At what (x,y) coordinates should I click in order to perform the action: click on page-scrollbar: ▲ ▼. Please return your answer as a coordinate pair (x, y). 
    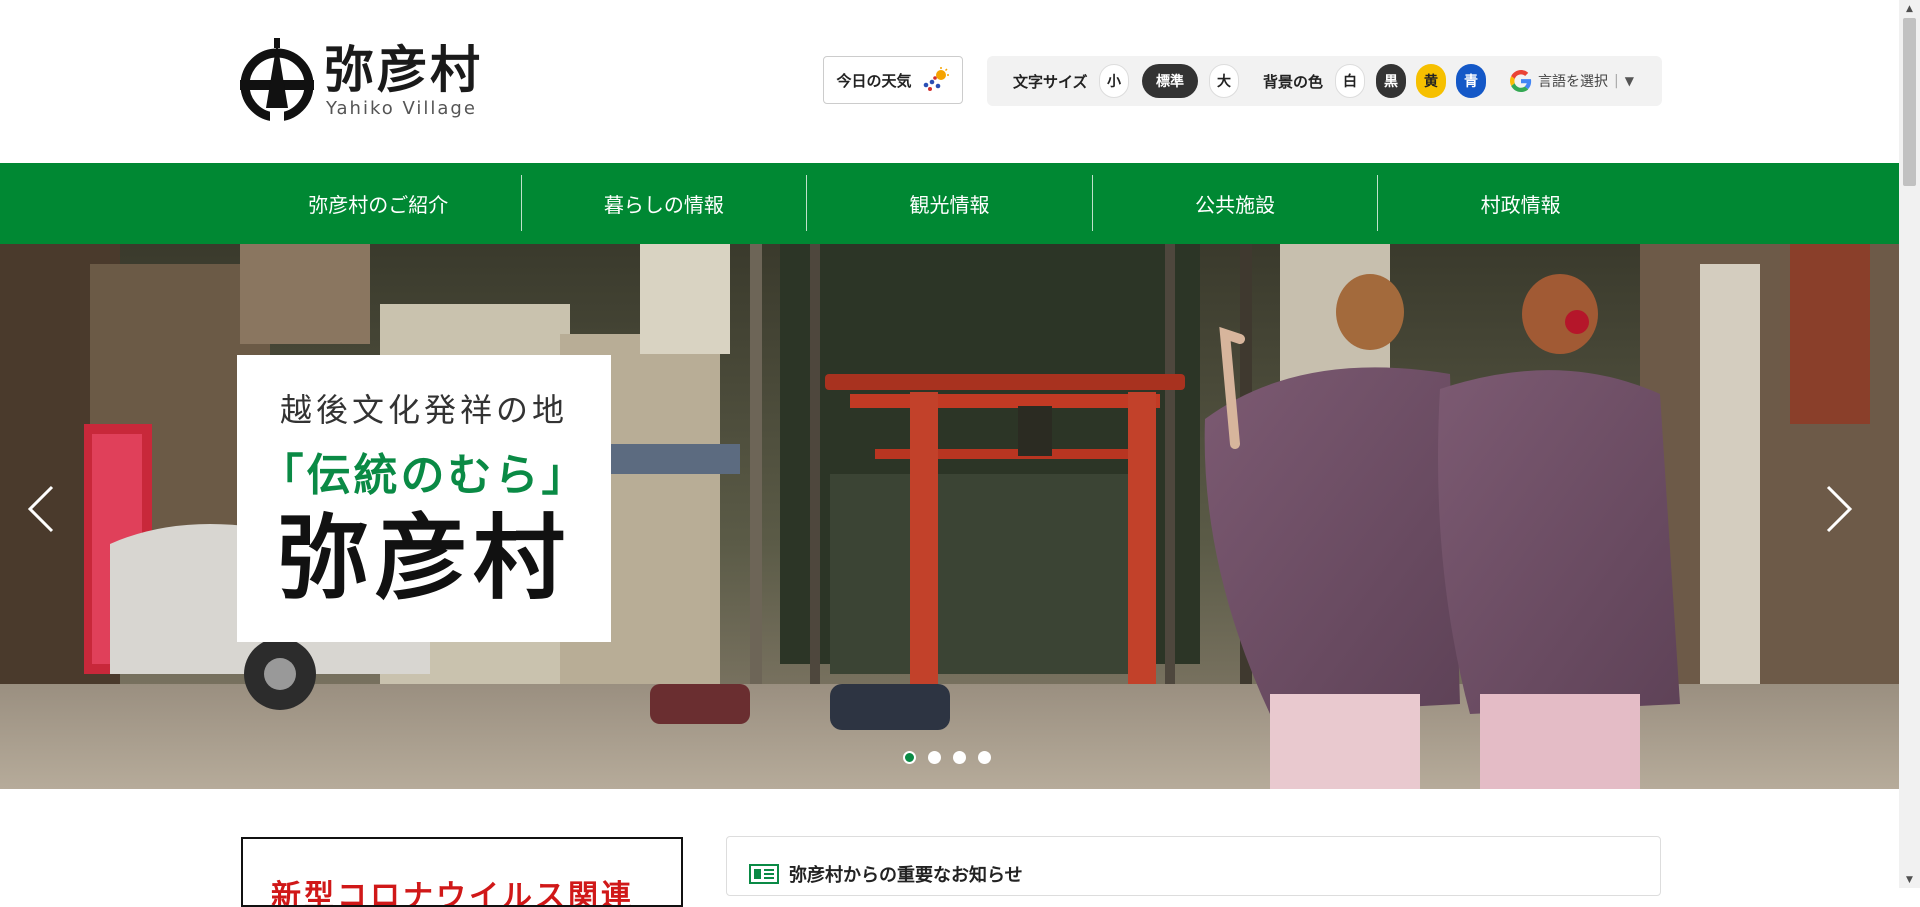
    Looking at the image, I should click on (1909, 444).